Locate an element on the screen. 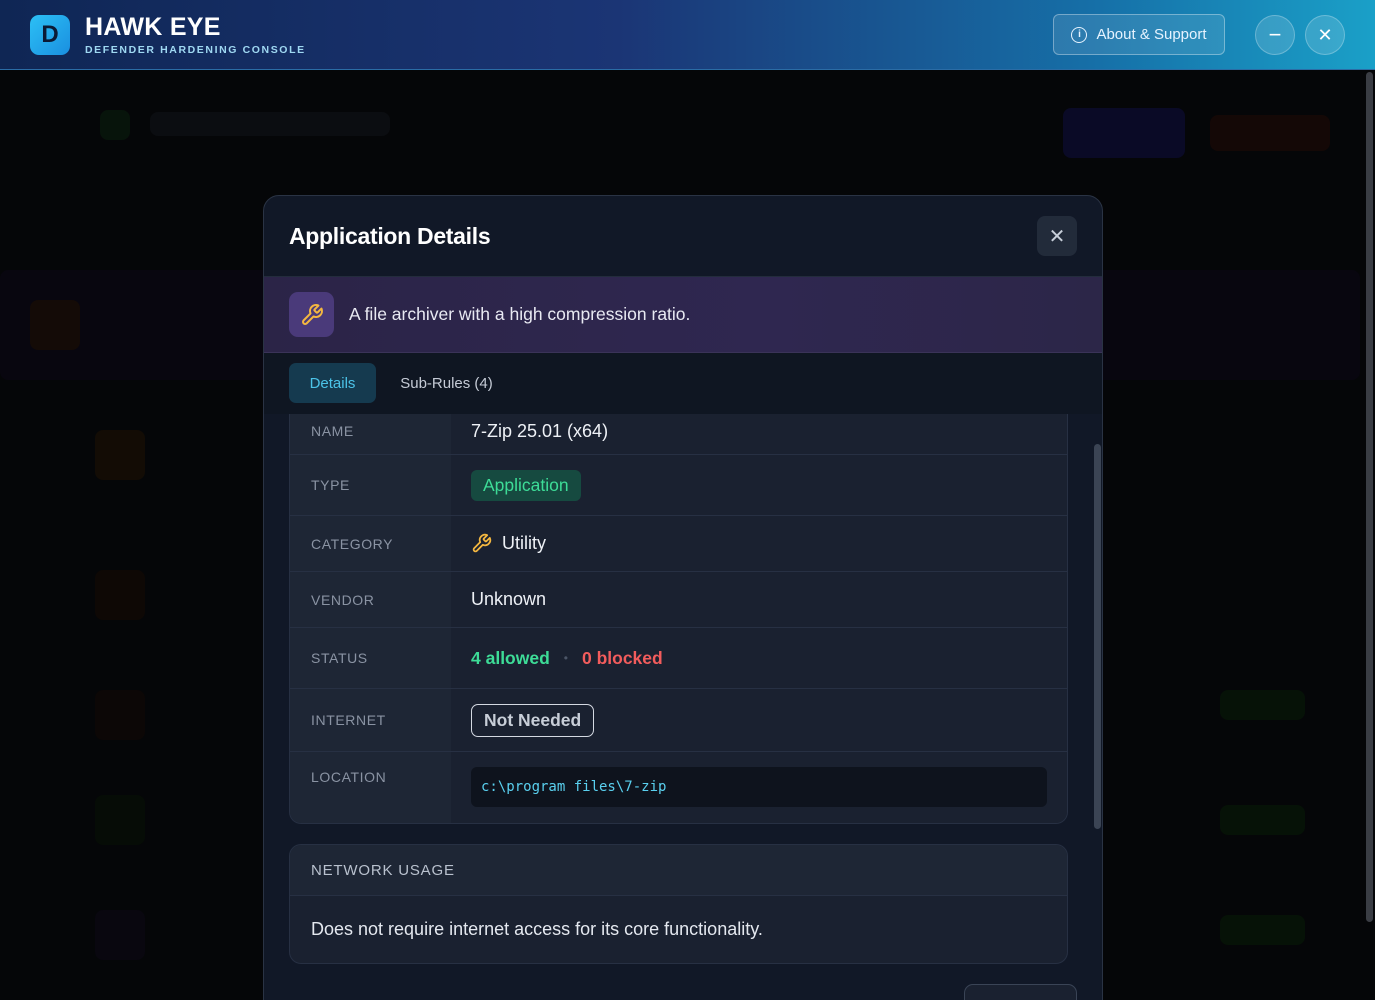 The width and height of the screenshot is (1375, 1000). location-path: c:\program files\7-zip is located at coordinates (759, 787).